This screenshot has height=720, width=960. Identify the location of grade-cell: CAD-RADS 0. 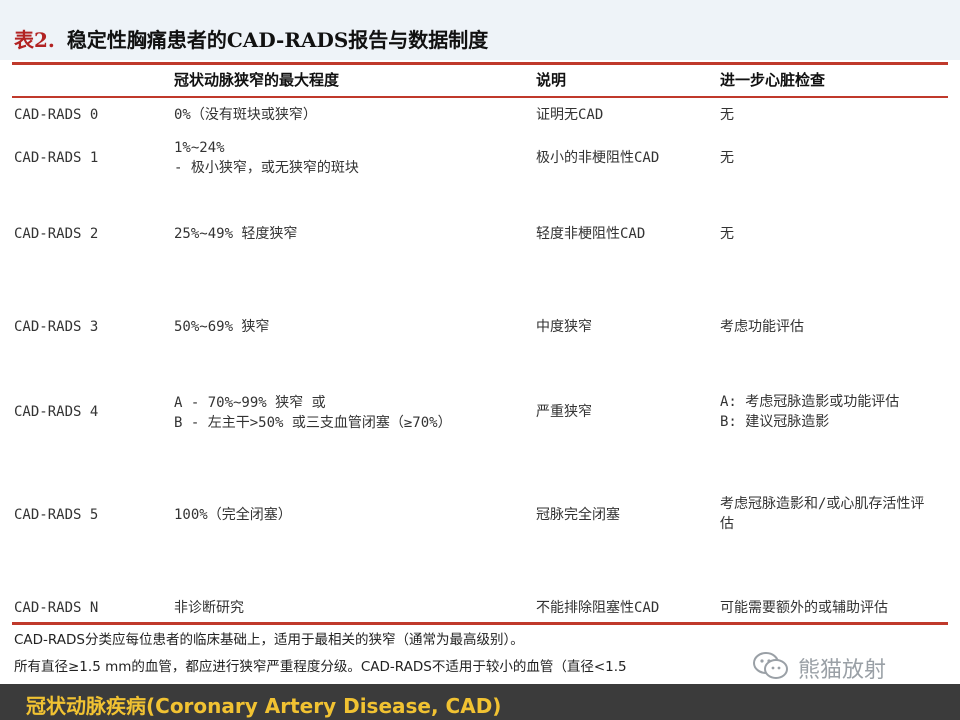
(56, 115).